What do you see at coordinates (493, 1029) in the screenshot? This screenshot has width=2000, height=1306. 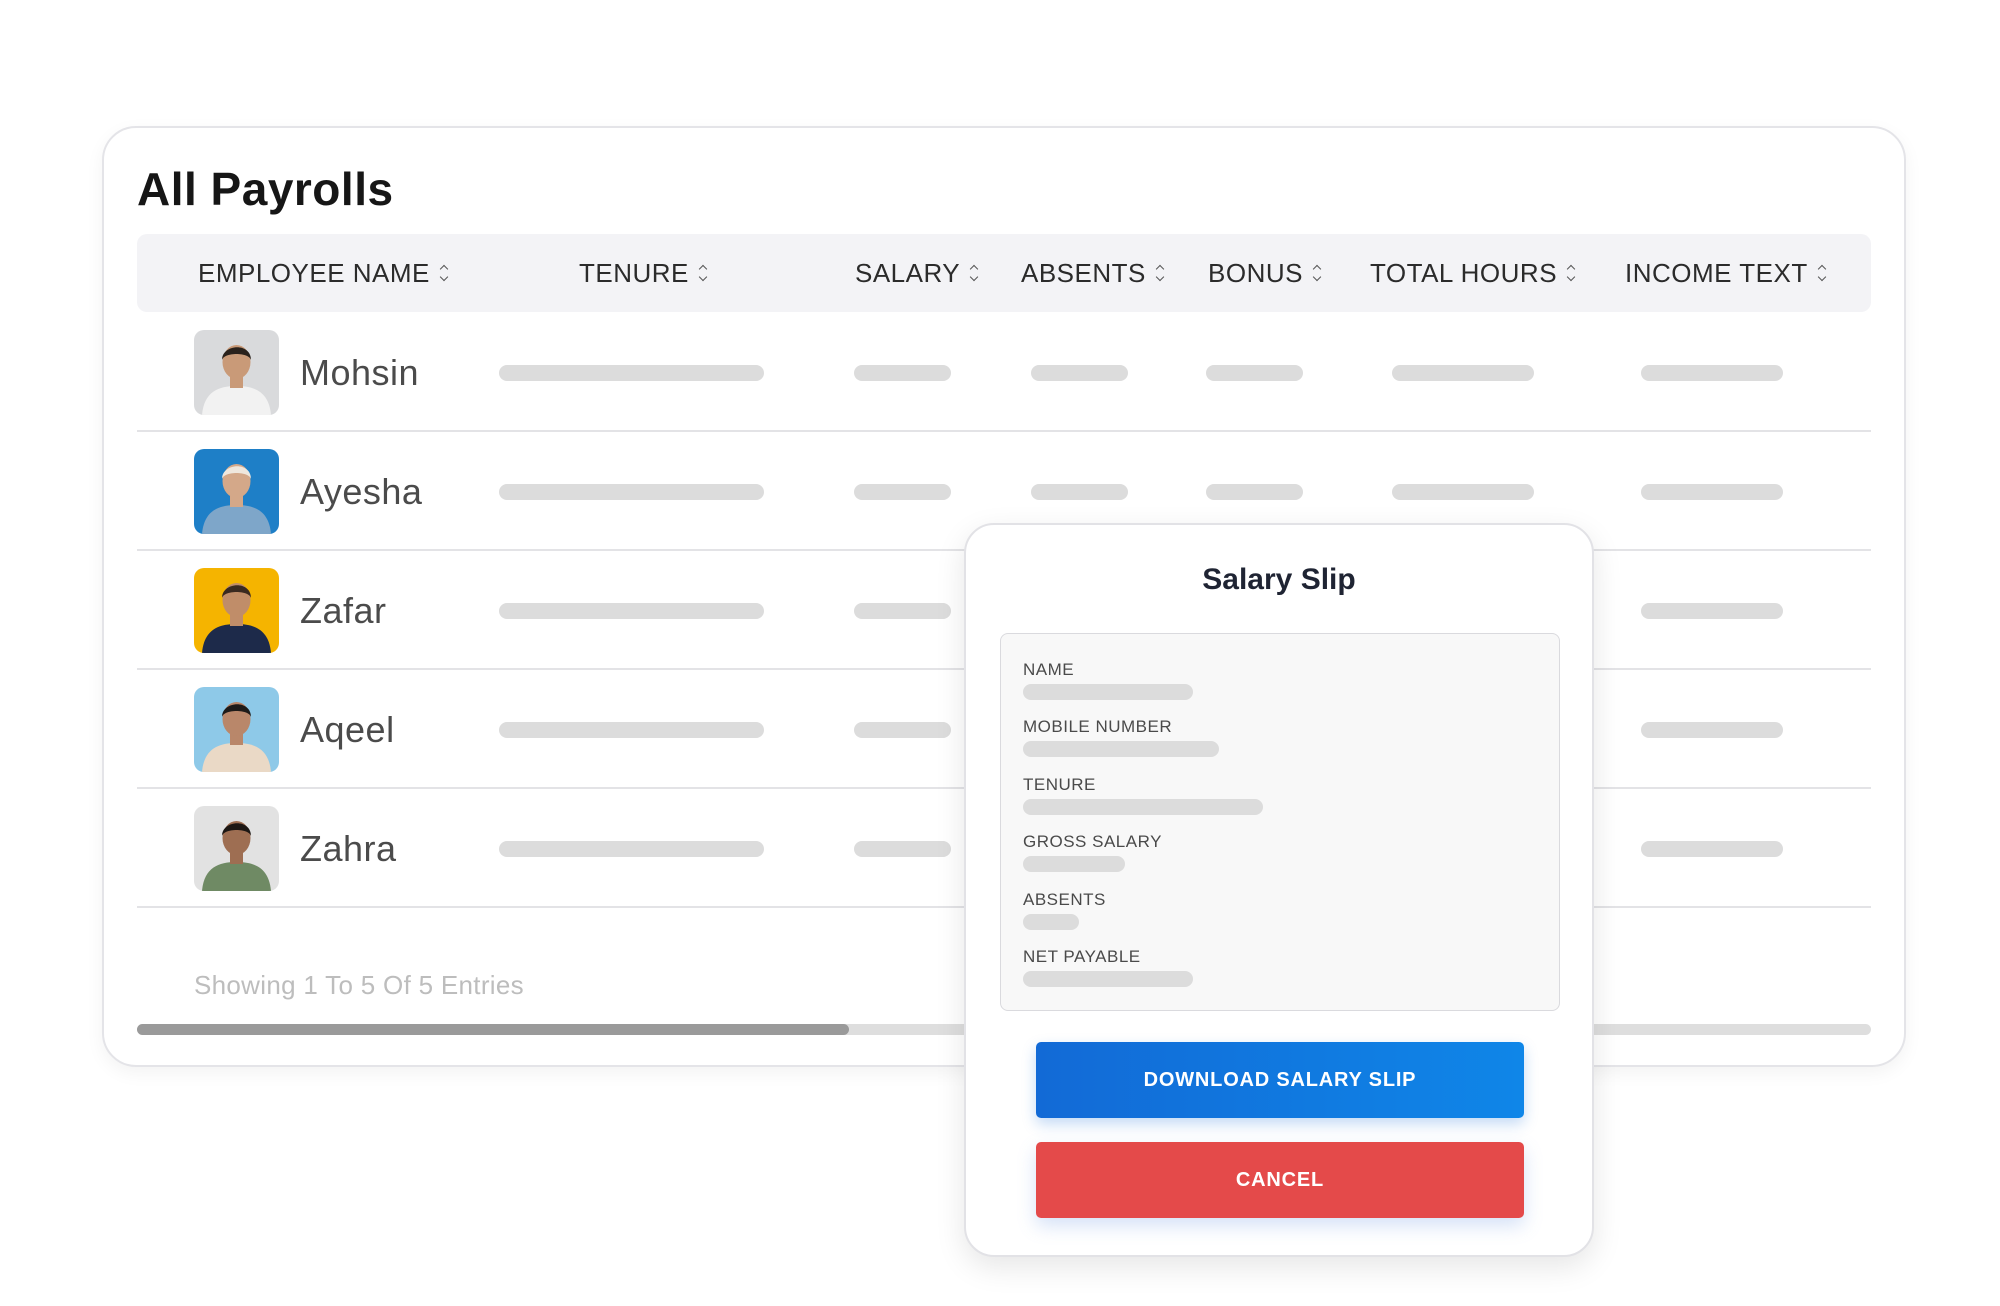 I see `scrollbar-thumb` at bounding box center [493, 1029].